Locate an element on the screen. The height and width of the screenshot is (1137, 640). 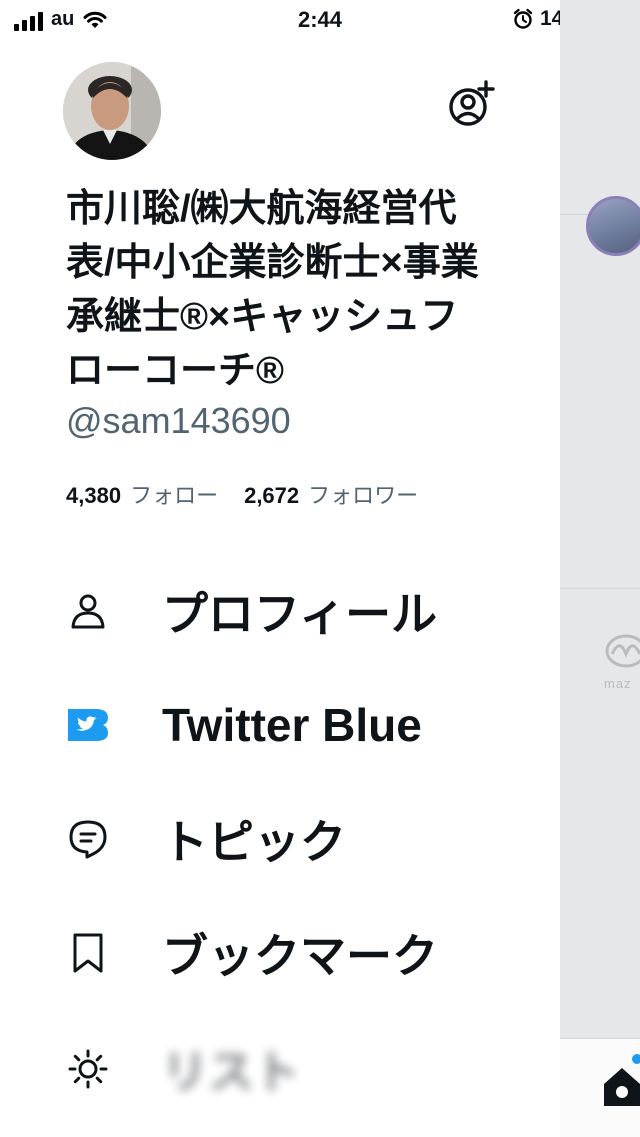
menu-item-bookmarks: ブックマーク is located at coordinates (280, 953).